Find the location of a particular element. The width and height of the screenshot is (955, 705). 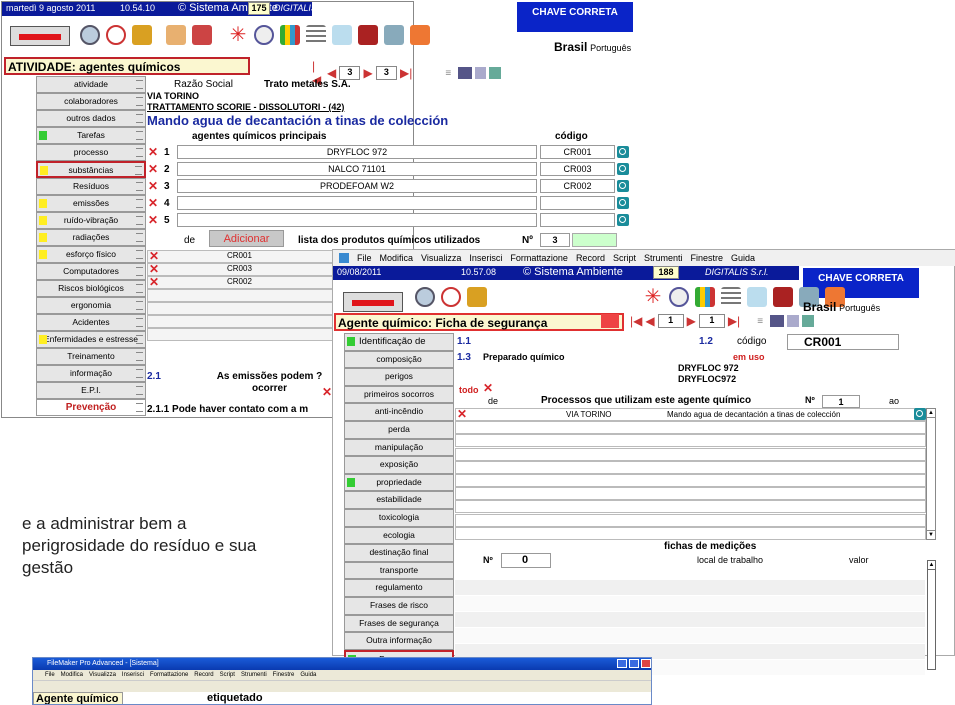

add-button: Adicionar is located at coordinates (246, 238).